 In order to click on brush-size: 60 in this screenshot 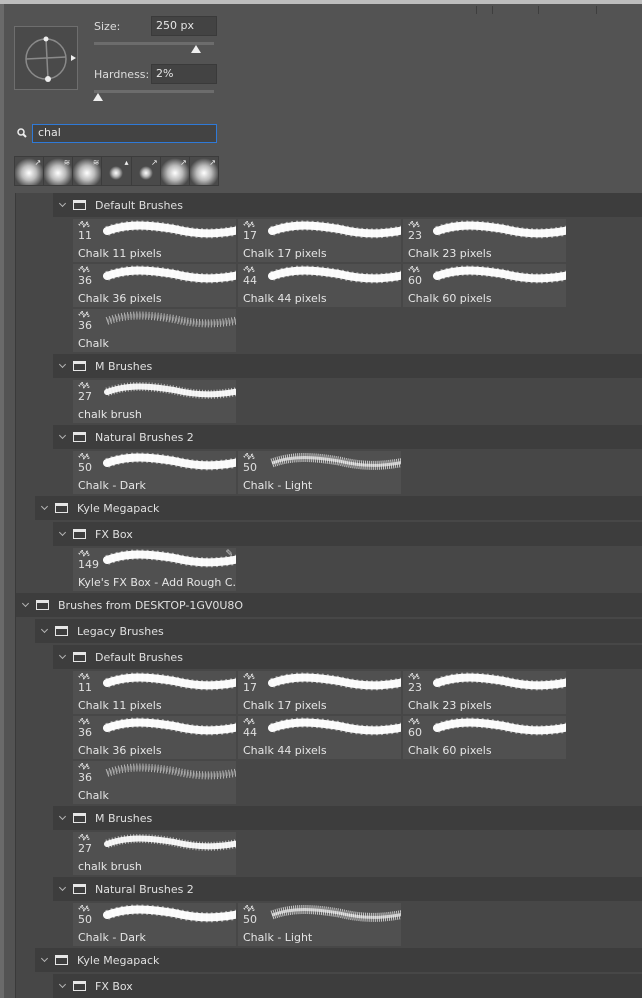, I will do `click(415, 280)`.